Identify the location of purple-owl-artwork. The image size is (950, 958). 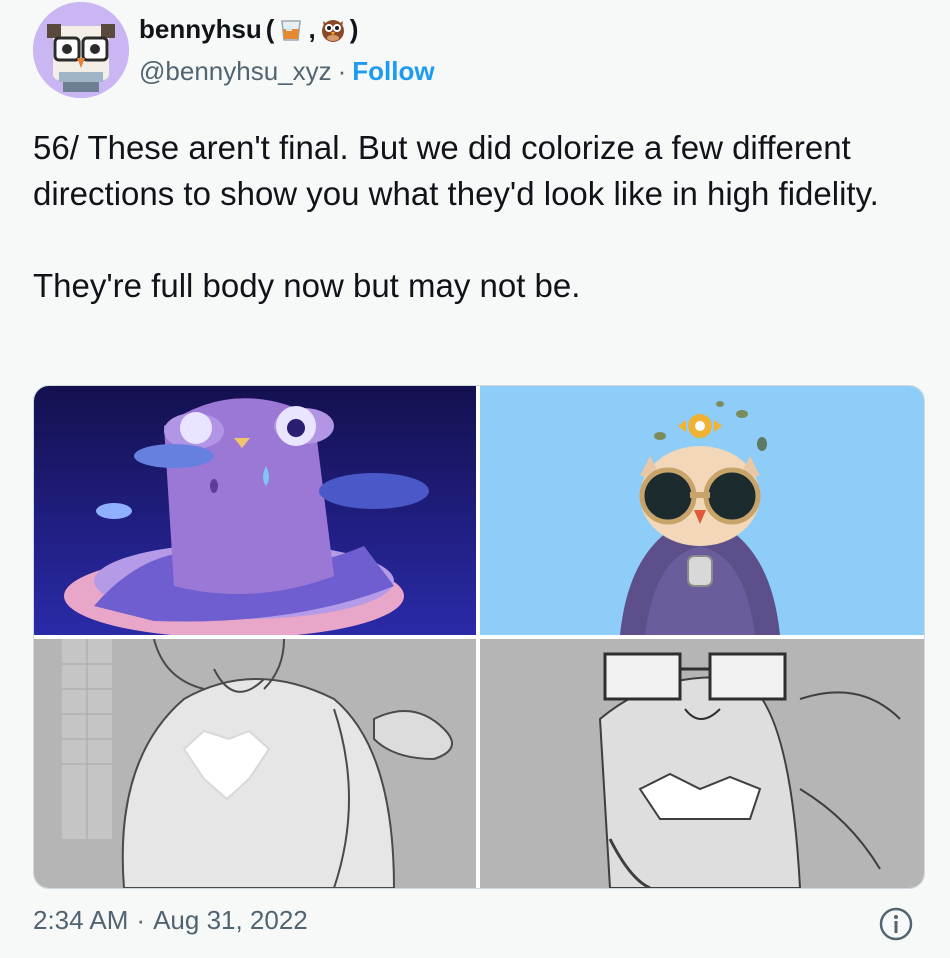
(255, 510).